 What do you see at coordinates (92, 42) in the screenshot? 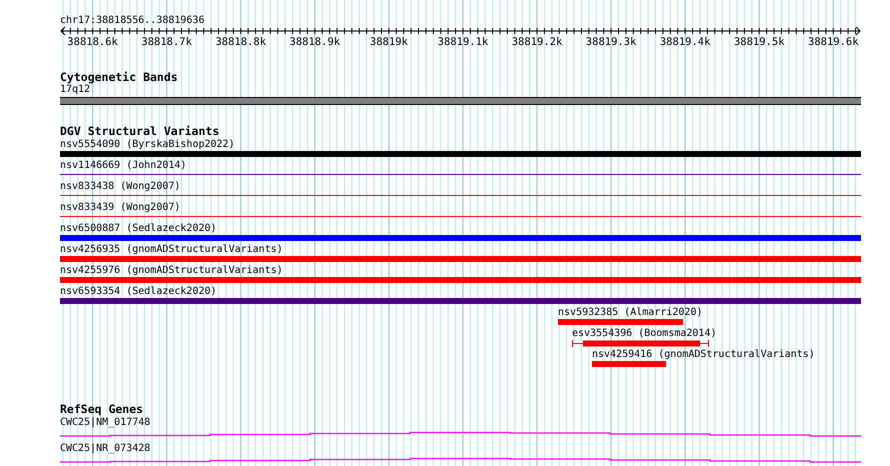
I see `tick-label: 38818.6k` at bounding box center [92, 42].